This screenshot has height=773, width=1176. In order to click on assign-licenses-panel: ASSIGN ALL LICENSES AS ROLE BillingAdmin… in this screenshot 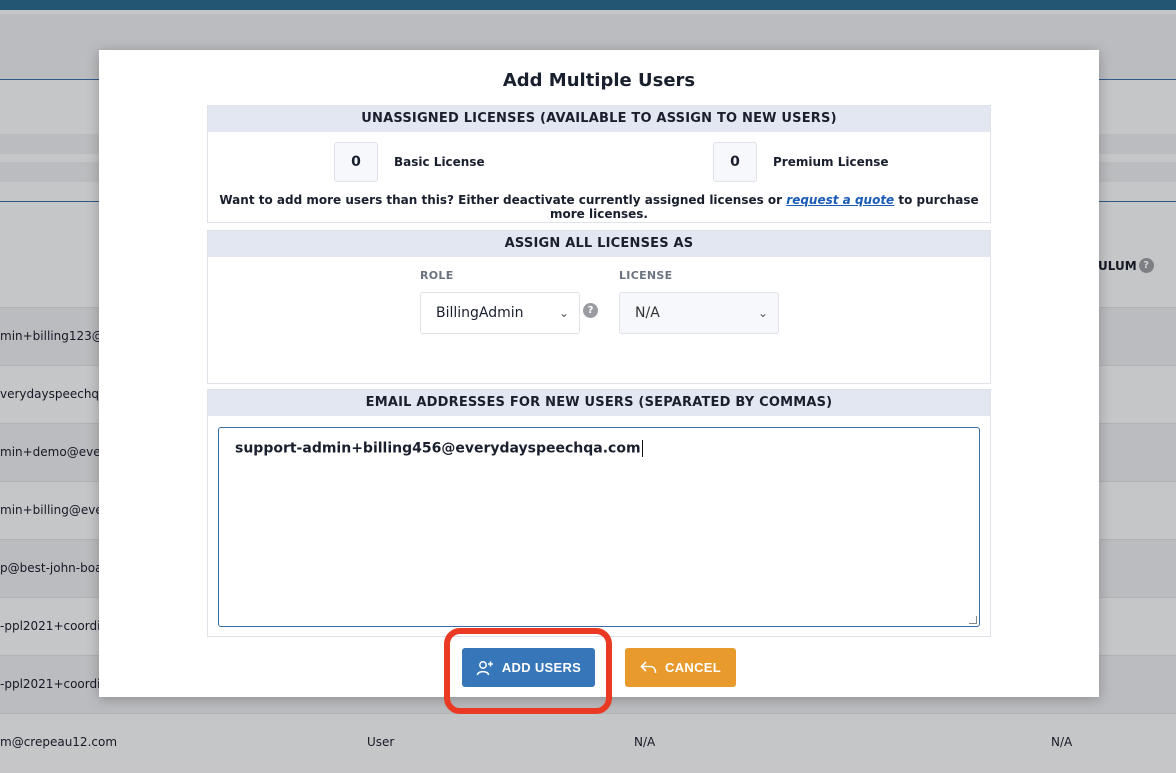, I will do `click(599, 307)`.